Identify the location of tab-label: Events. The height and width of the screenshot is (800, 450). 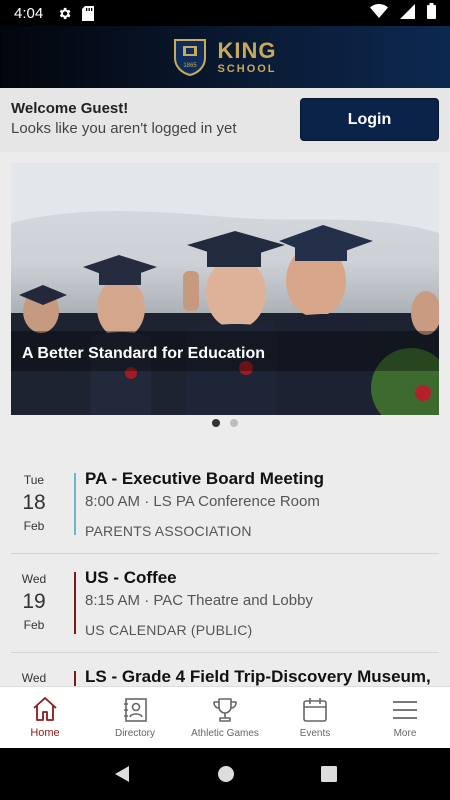
(315, 733).